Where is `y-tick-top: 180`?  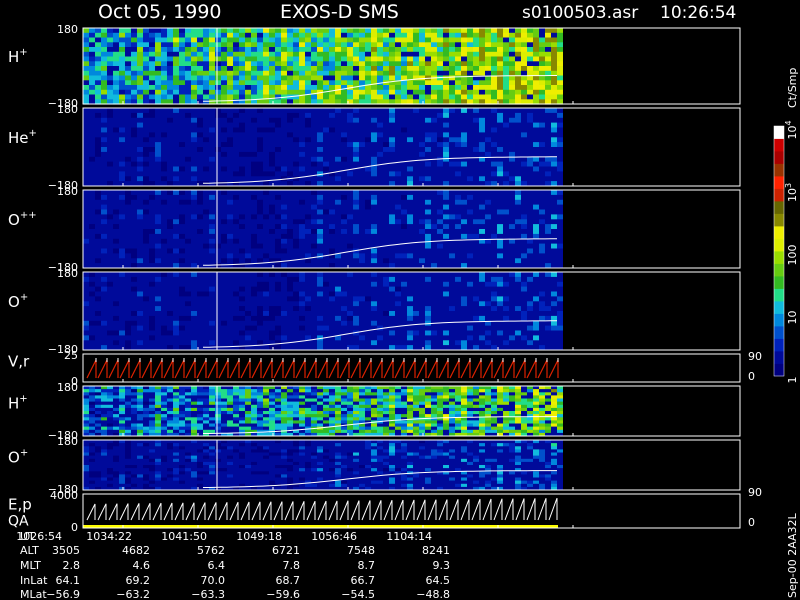
y-tick-top: 180 is located at coordinates (67, 109).